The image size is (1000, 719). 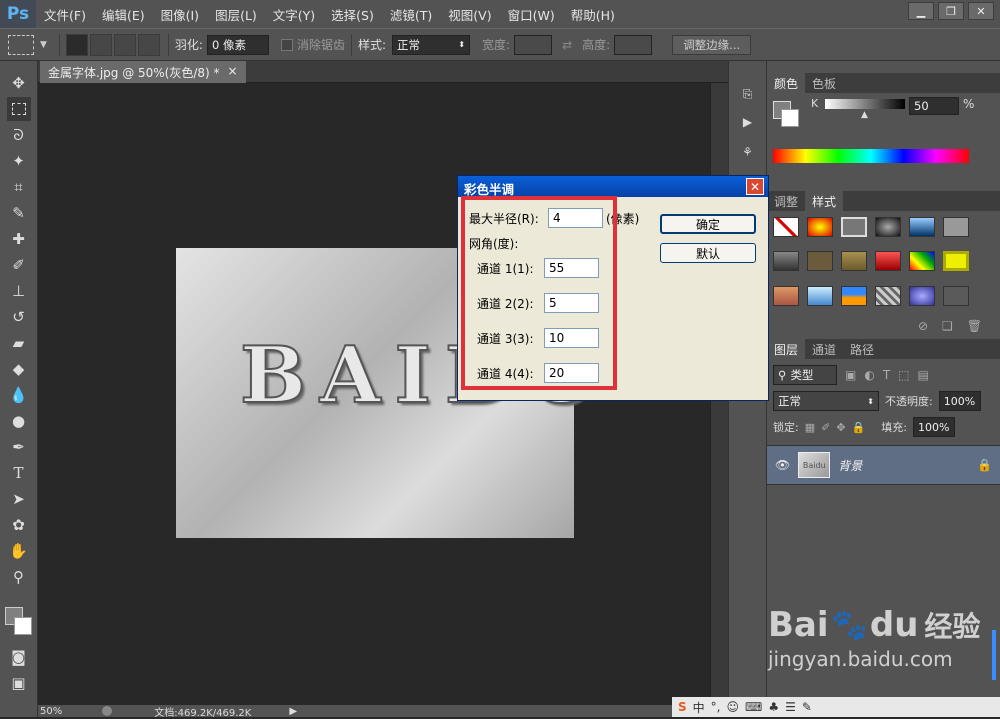 What do you see at coordinates (790, 118) in the screenshot?
I see `color-bg-swatch` at bounding box center [790, 118].